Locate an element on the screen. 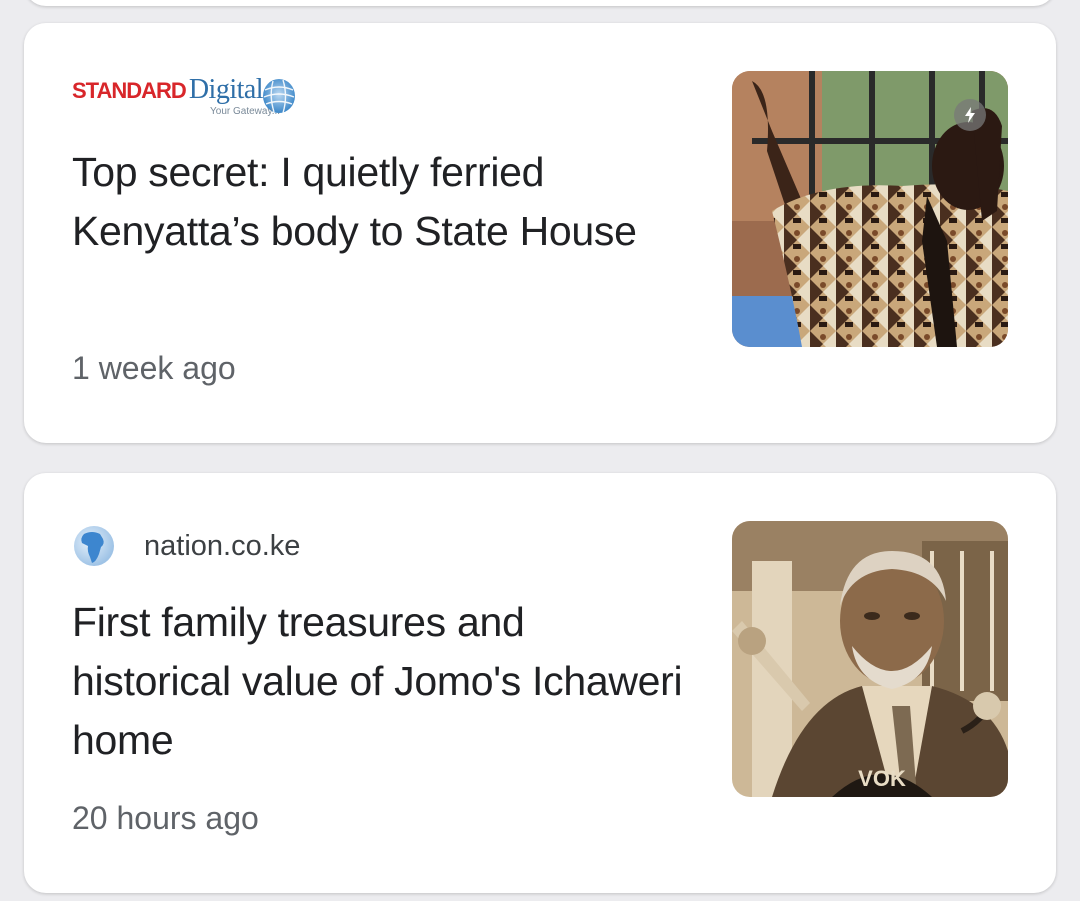 This screenshot has height=901, width=1080. article-timestamp: 1 week ago is located at coordinates (154, 368).